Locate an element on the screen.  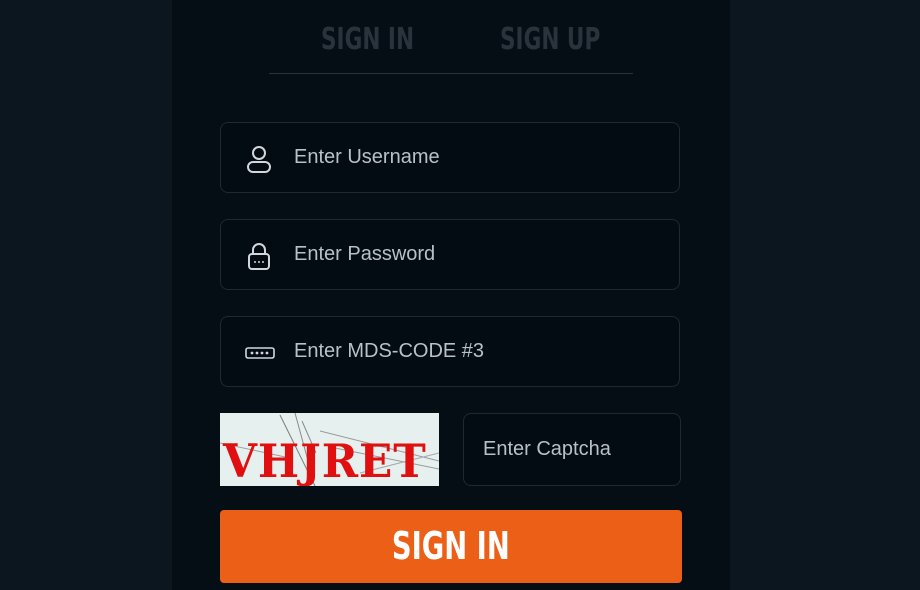
mds-code-input is located at coordinates (479, 351).